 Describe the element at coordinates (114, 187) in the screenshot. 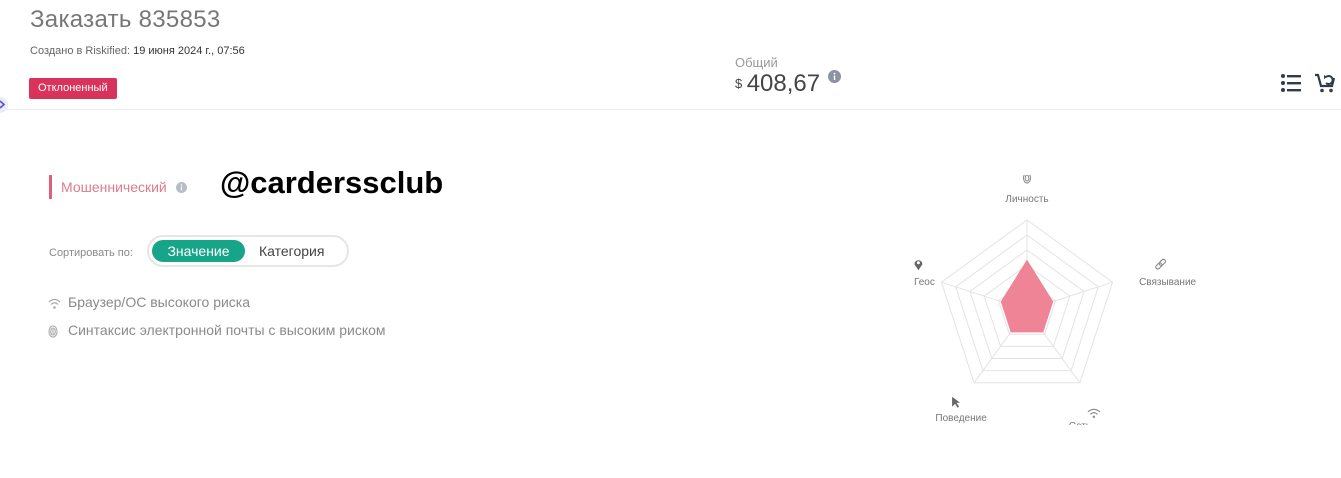

I see `verdict-label: Мошеннический` at that location.